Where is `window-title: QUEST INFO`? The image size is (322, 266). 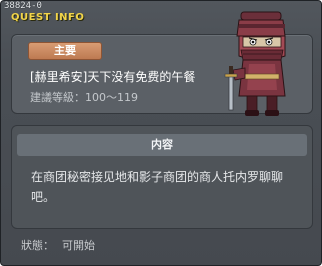 window-title: QUEST INFO is located at coordinates (48, 17).